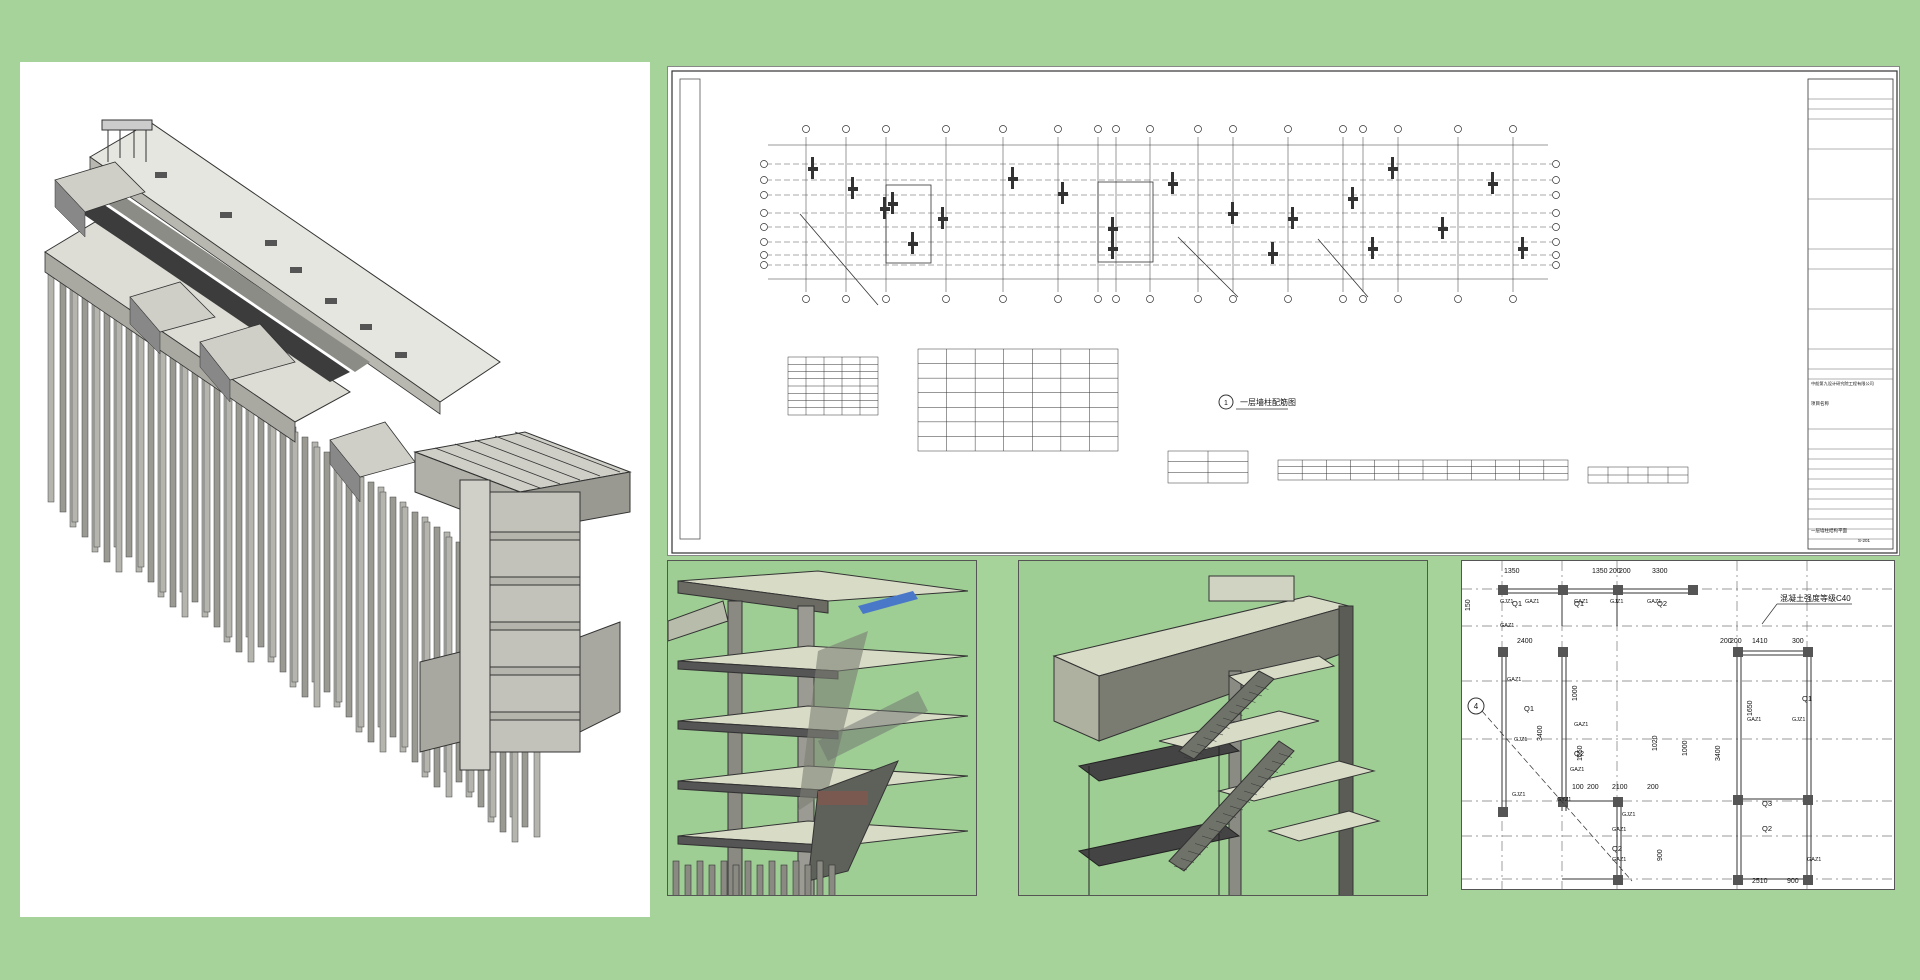  What do you see at coordinates (1798, 641) in the screenshot?
I see `dimension-text: 300` at bounding box center [1798, 641].